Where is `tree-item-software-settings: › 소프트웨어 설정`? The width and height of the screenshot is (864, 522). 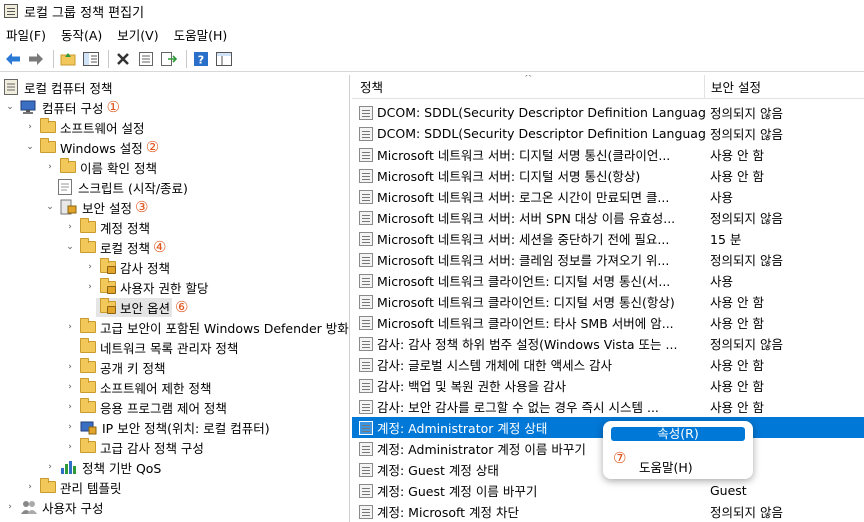 tree-item-software-settings: › 소프트웨어 설정 is located at coordinates (84, 127).